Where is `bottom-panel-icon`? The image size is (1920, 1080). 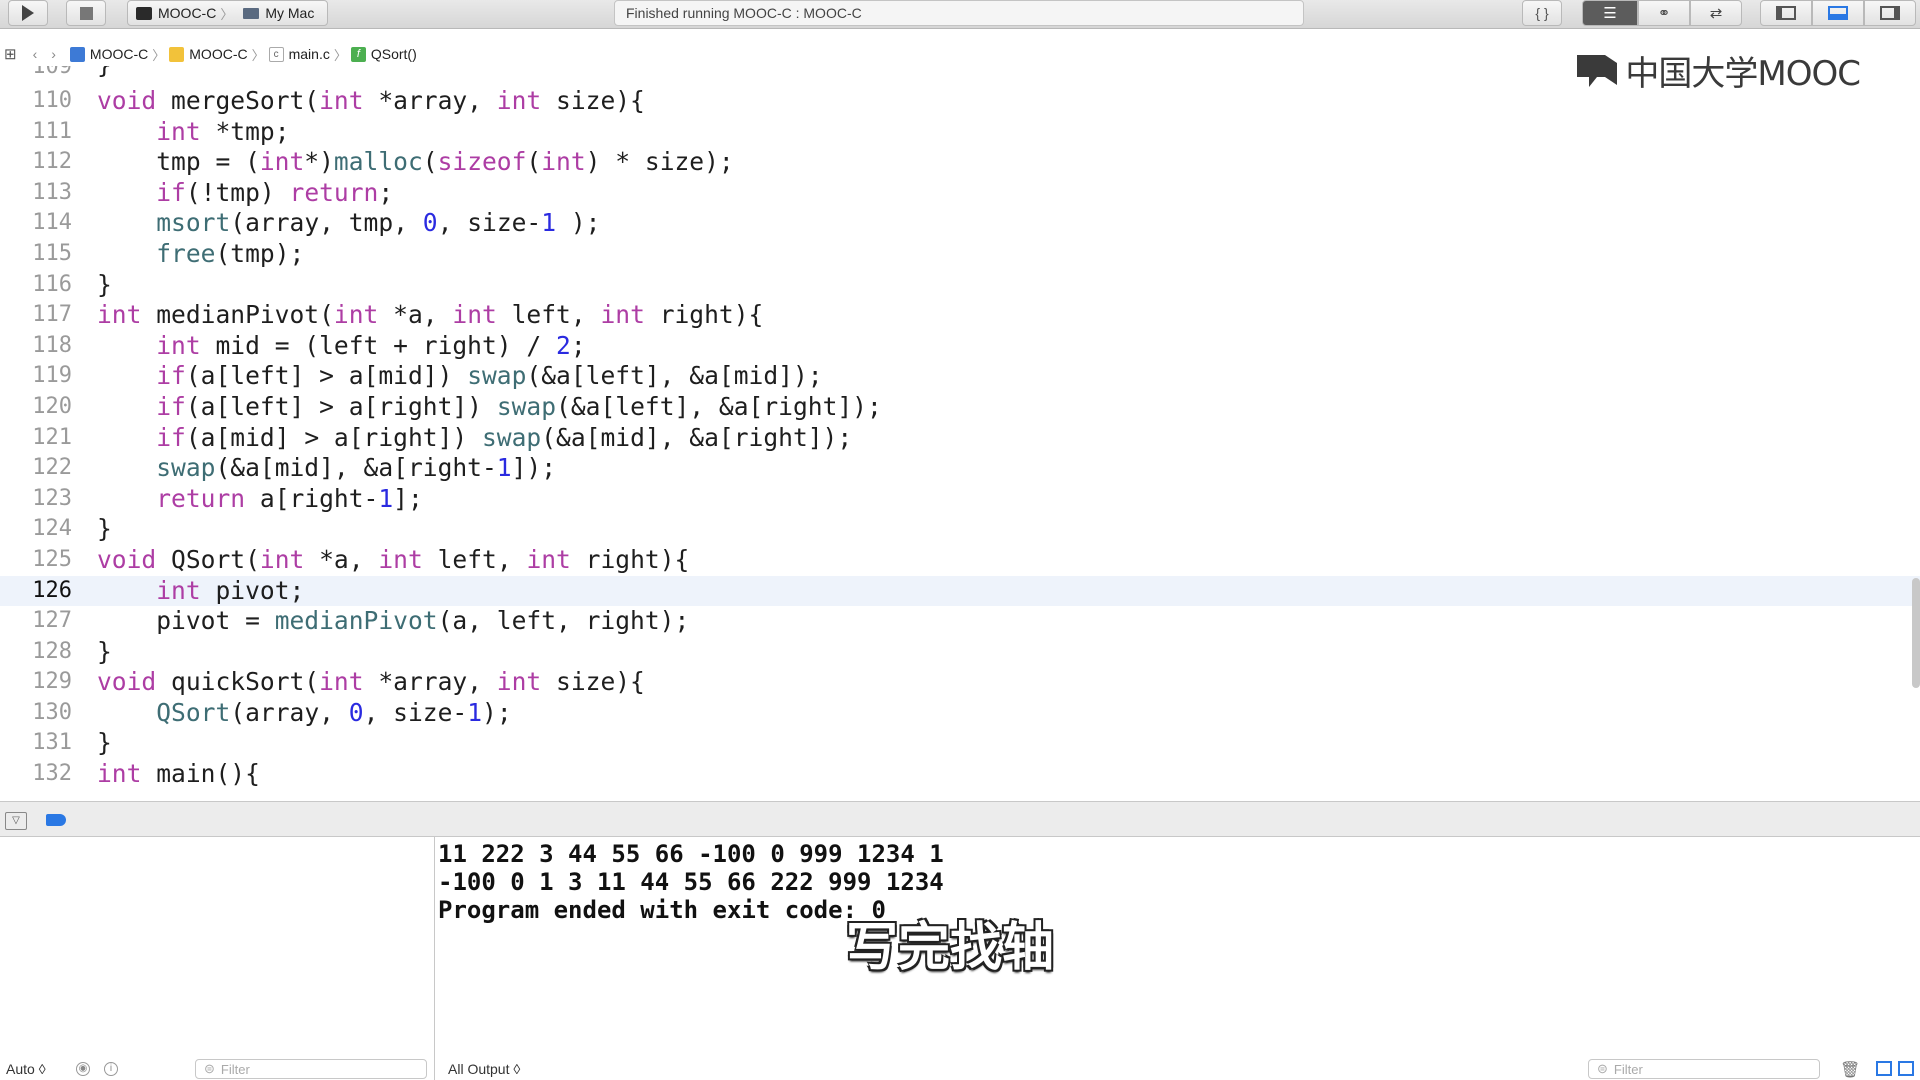
bottom-panel-icon is located at coordinates (1838, 13).